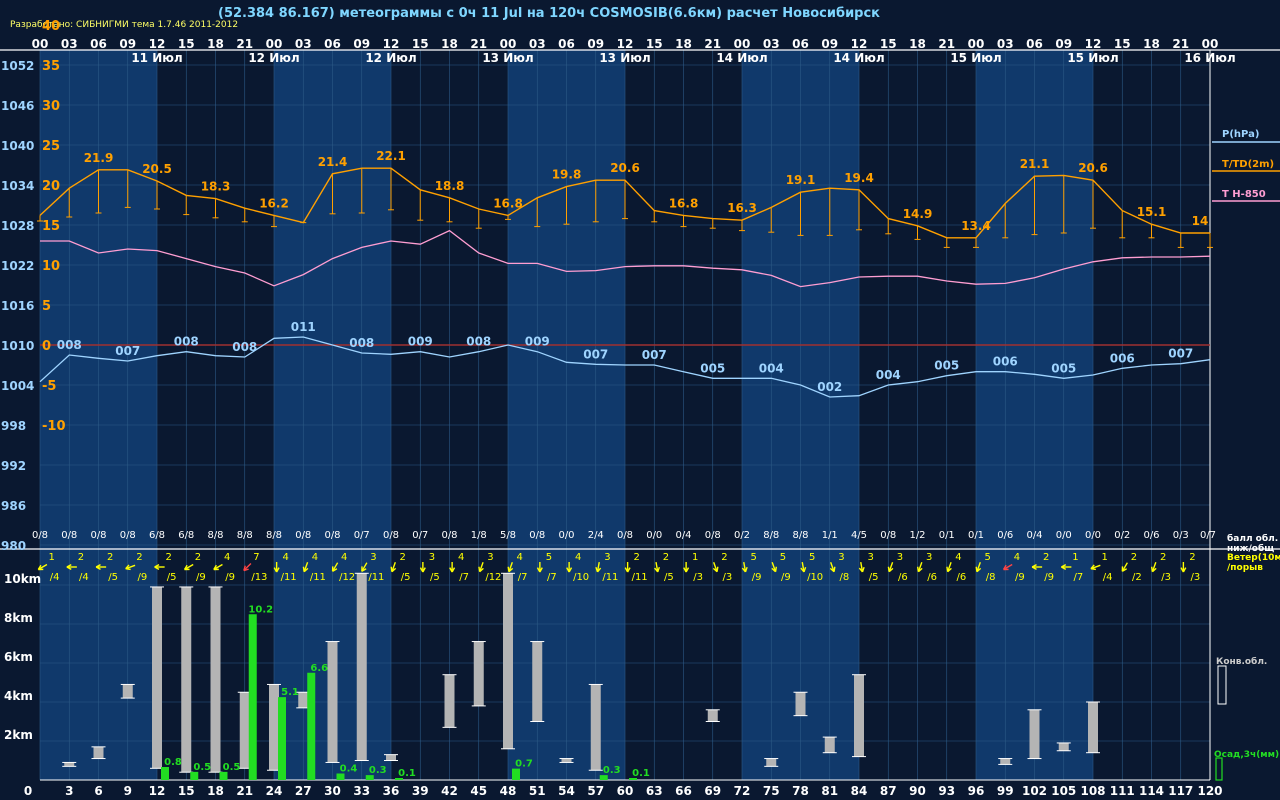  Describe the element at coordinates (450, 186) in the screenshot. I see `temperature-value-label: 18.8` at that location.